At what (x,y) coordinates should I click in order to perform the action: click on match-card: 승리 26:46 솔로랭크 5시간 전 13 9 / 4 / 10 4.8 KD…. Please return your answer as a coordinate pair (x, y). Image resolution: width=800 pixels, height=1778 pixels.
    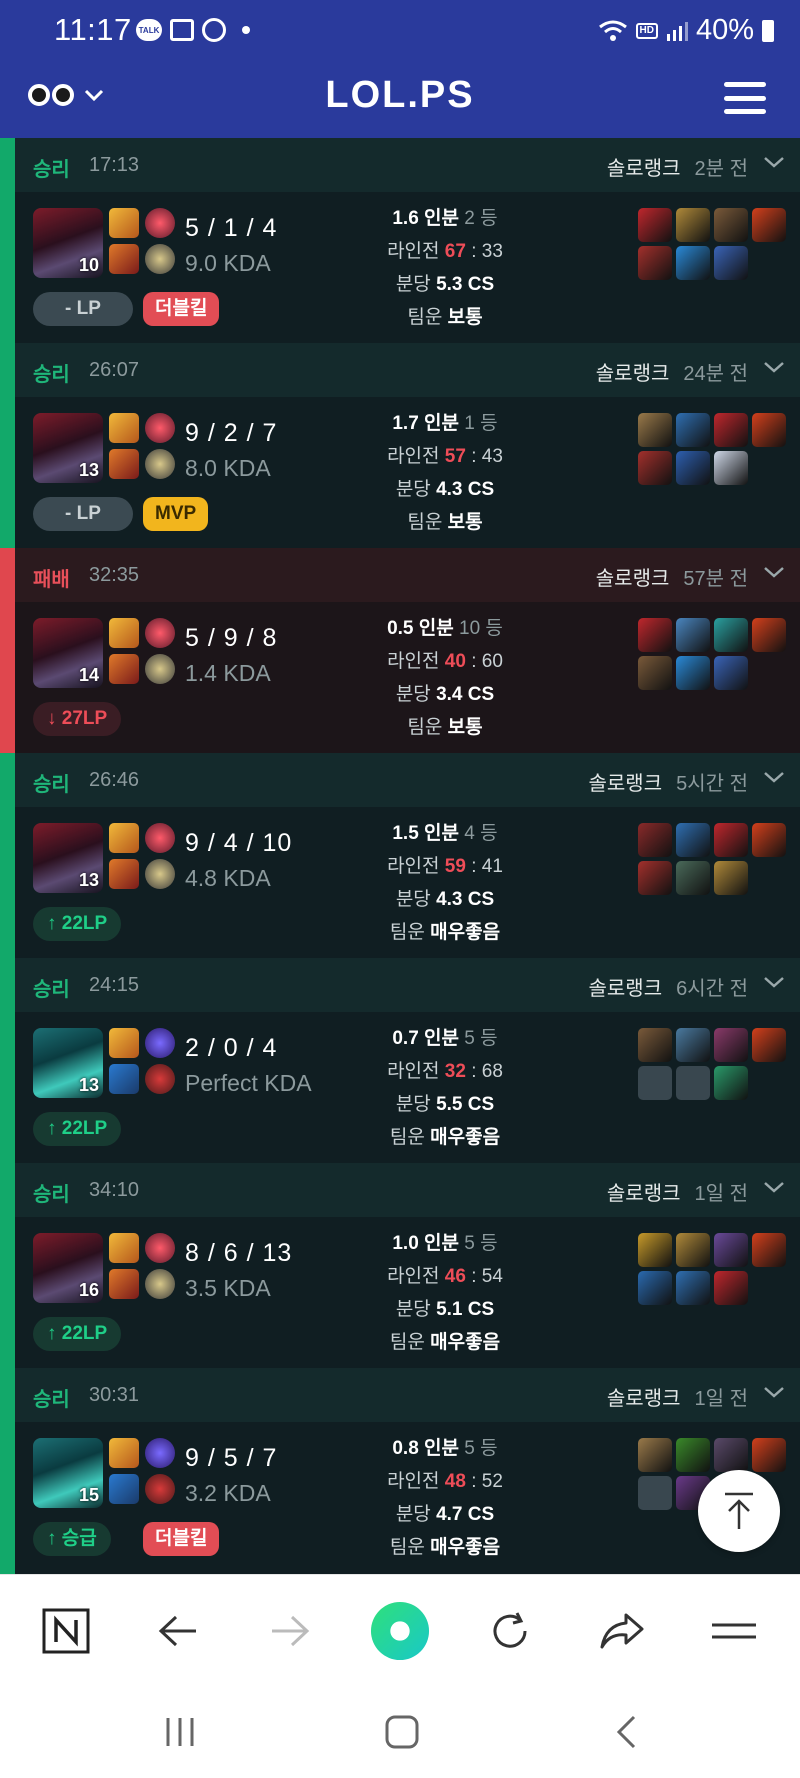
    Looking at the image, I should click on (400, 856).